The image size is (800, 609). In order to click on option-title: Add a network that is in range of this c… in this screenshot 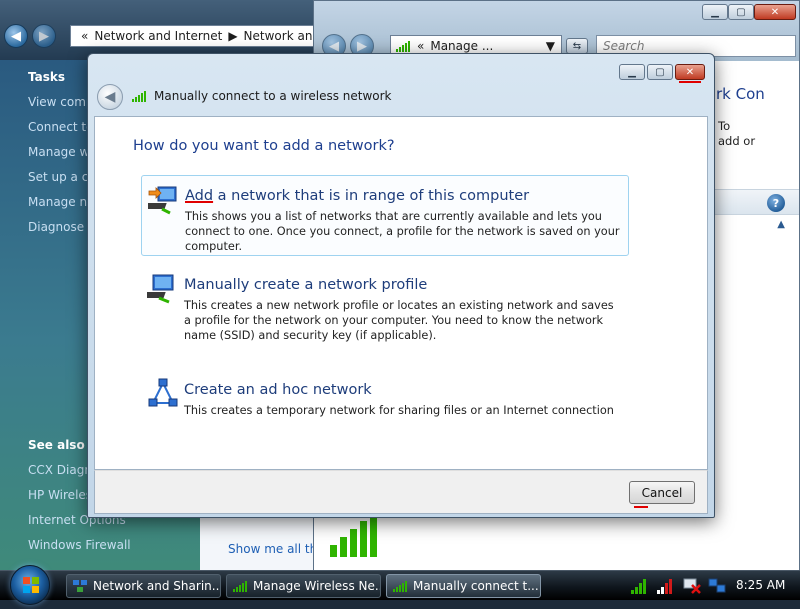, I will do `click(357, 196)`.